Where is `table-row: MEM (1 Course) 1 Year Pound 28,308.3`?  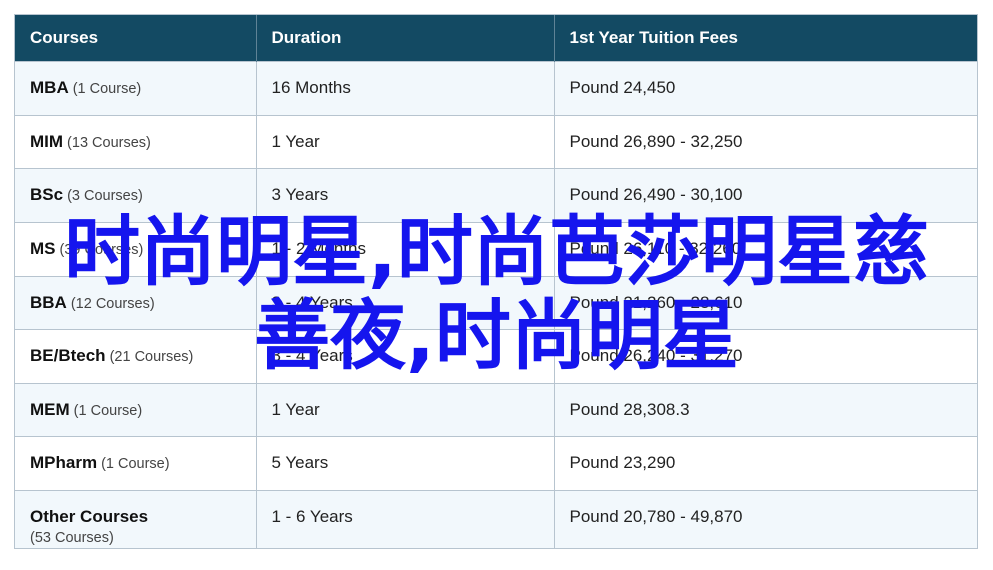 table-row: MEM (1 Course) 1 Year Pound 28,308.3 is located at coordinates (496, 409).